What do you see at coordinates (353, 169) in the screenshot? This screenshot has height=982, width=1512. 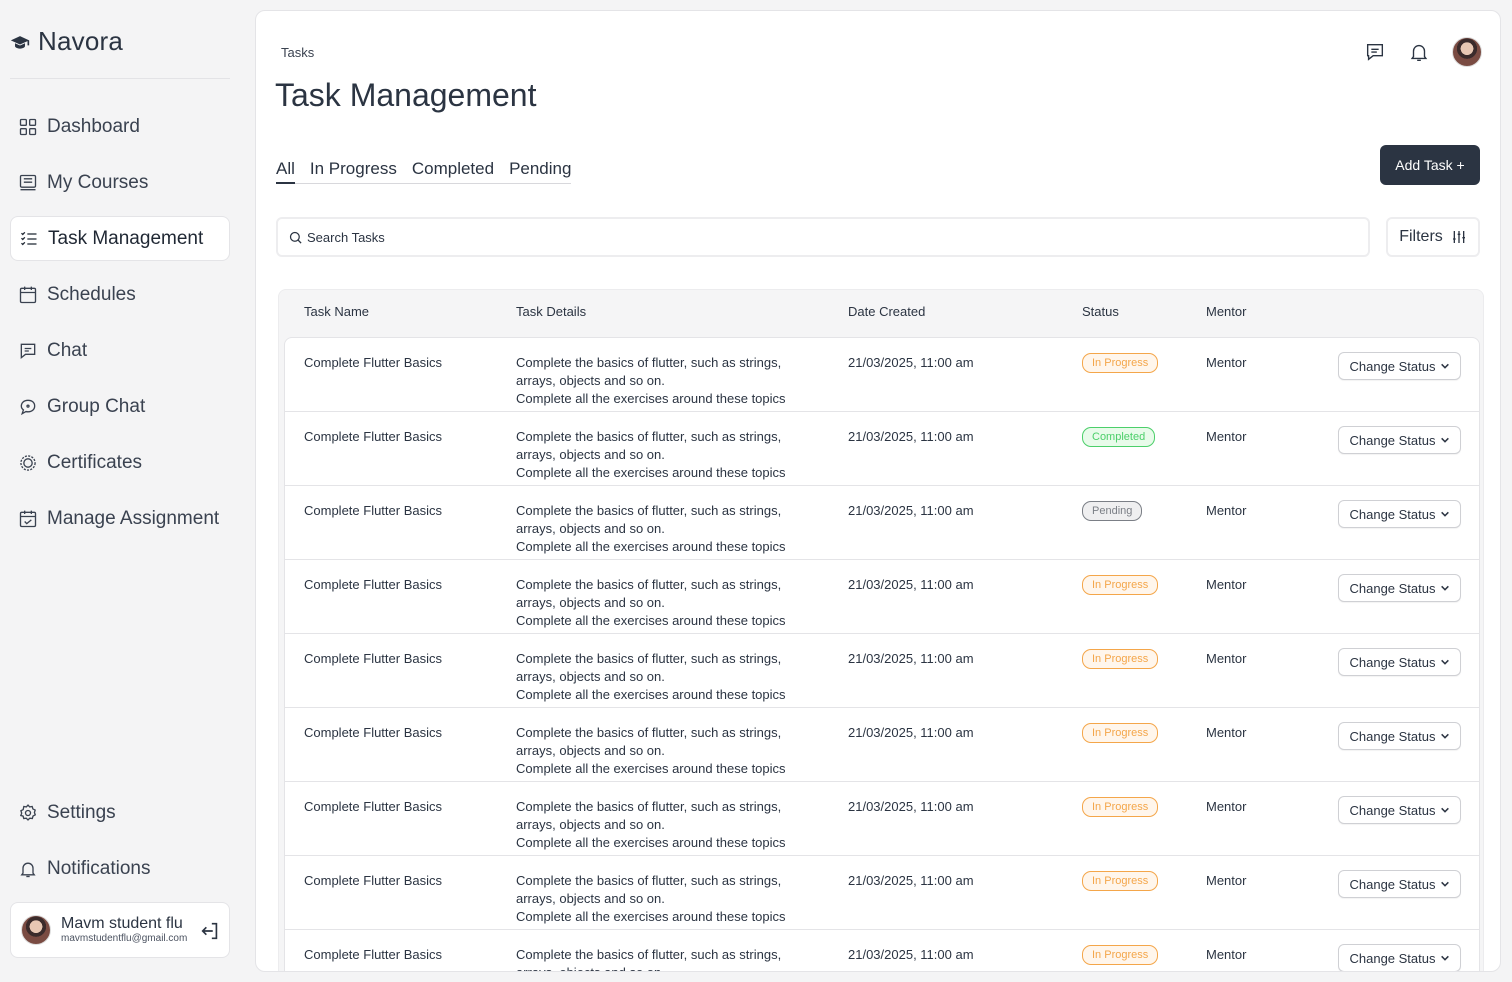 I see `tab-in-progress: In Progress` at bounding box center [353, 169].